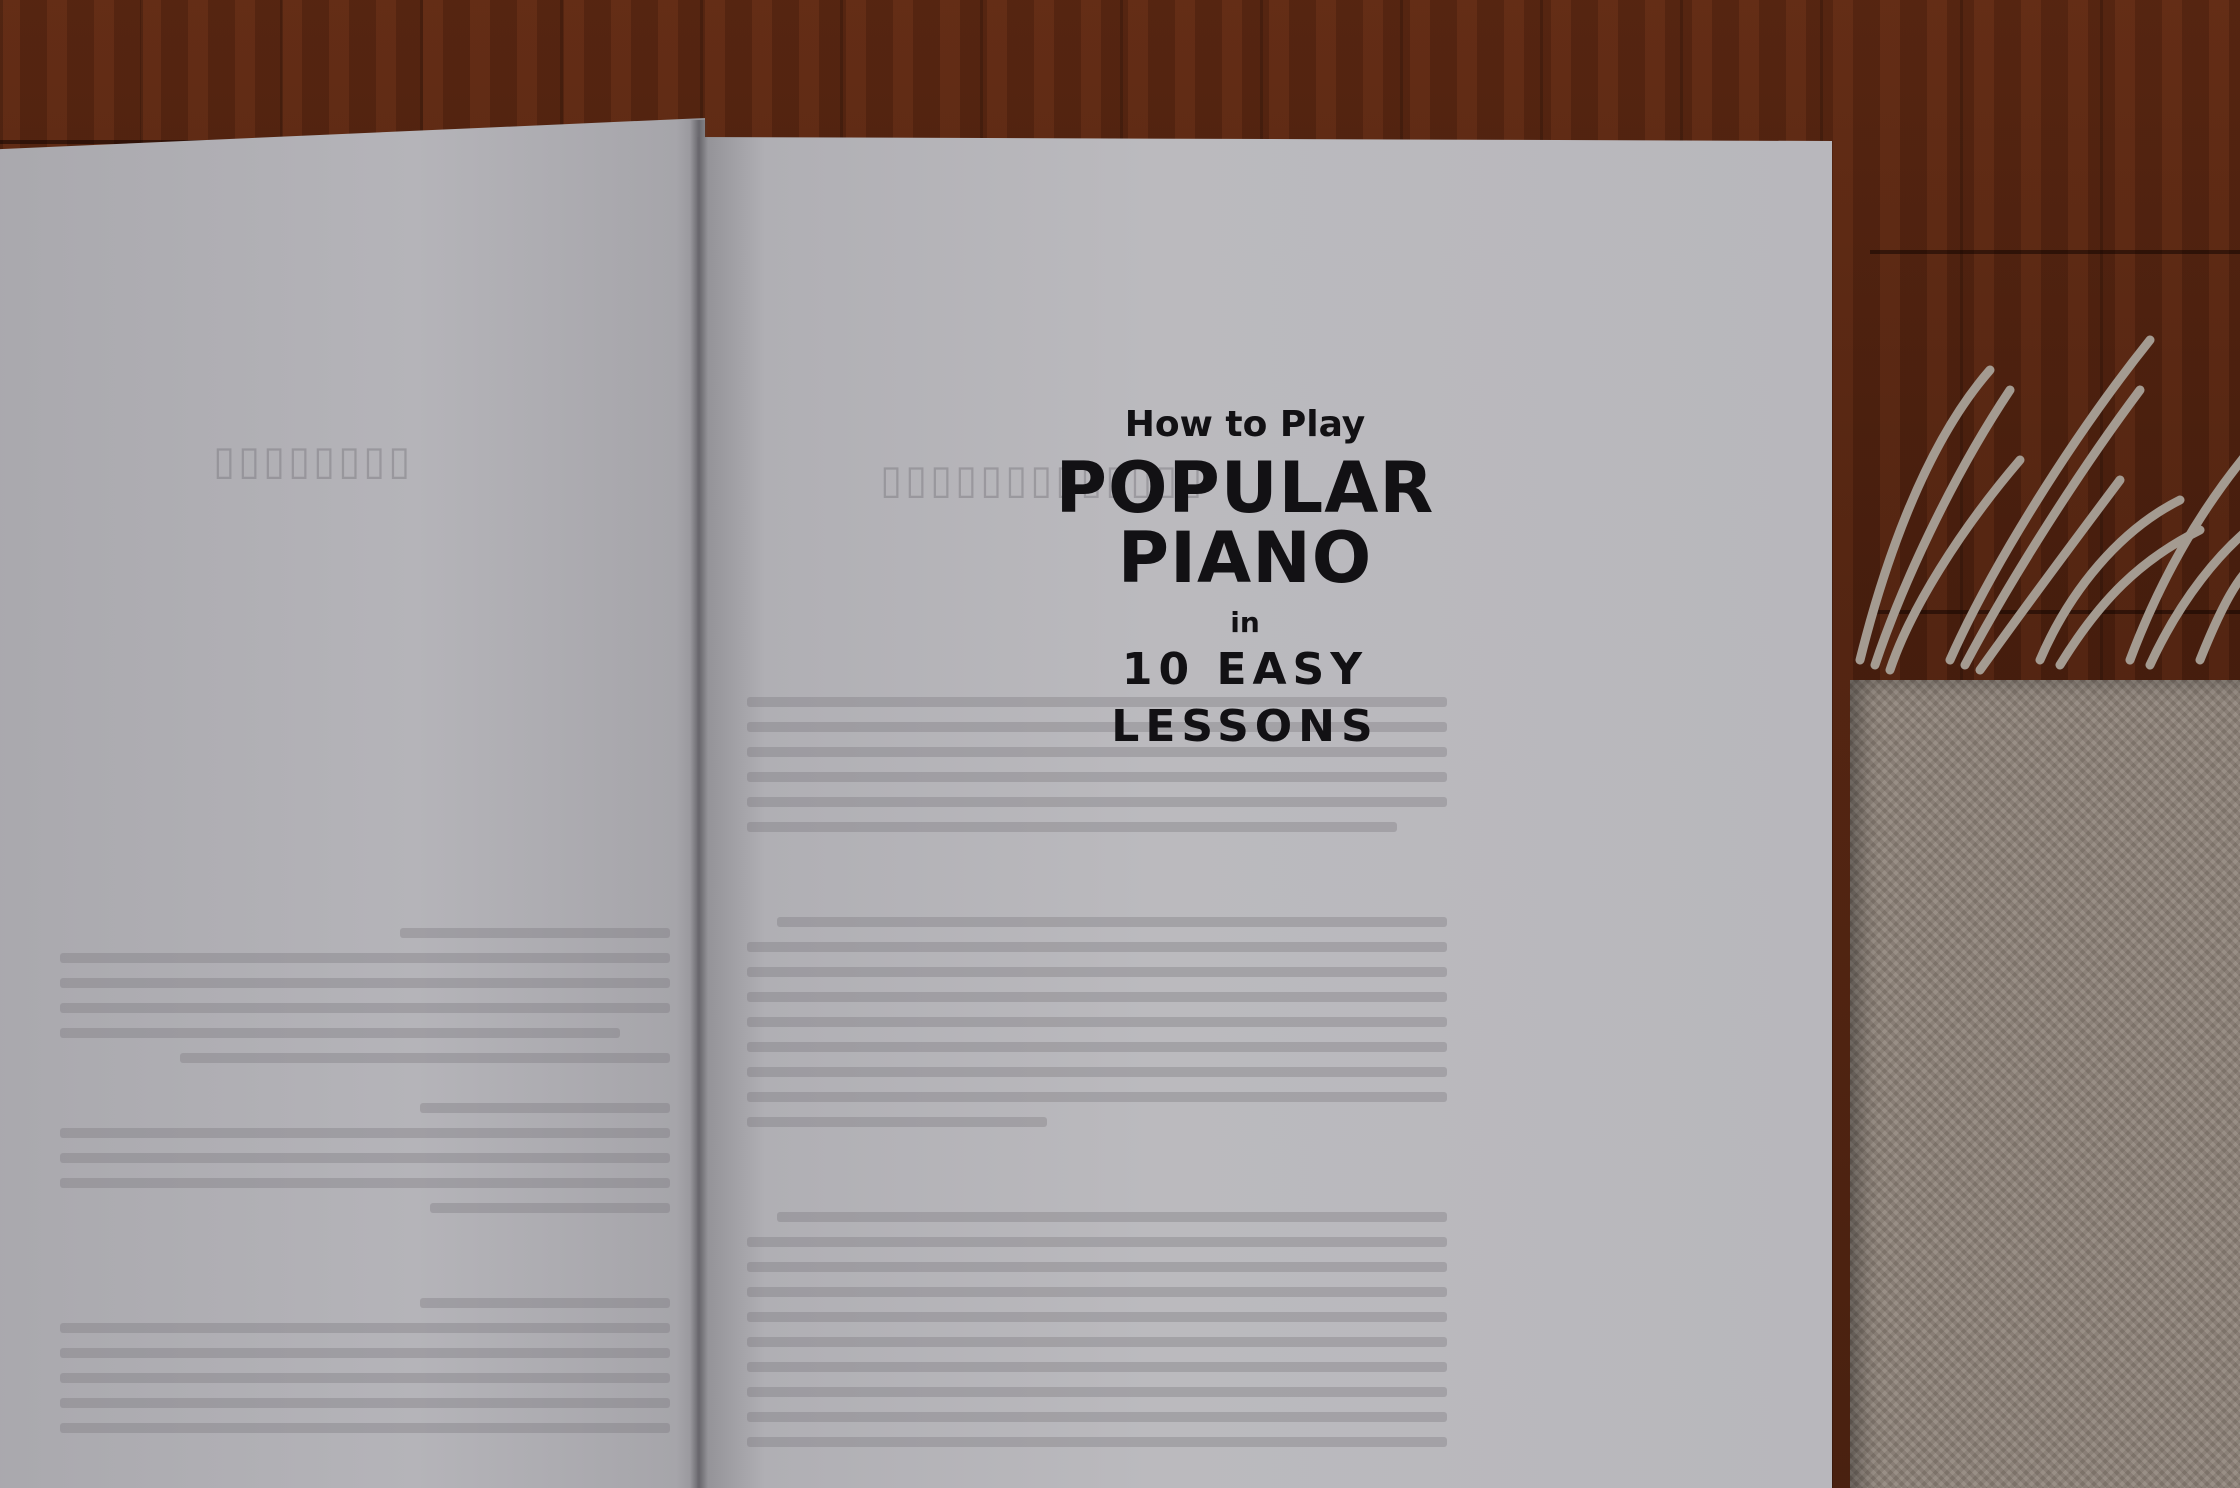  What do you see at coordinates (2047, 505) in the screenshot?
I see `rug-fringe` at bounding box center [2047, 505].